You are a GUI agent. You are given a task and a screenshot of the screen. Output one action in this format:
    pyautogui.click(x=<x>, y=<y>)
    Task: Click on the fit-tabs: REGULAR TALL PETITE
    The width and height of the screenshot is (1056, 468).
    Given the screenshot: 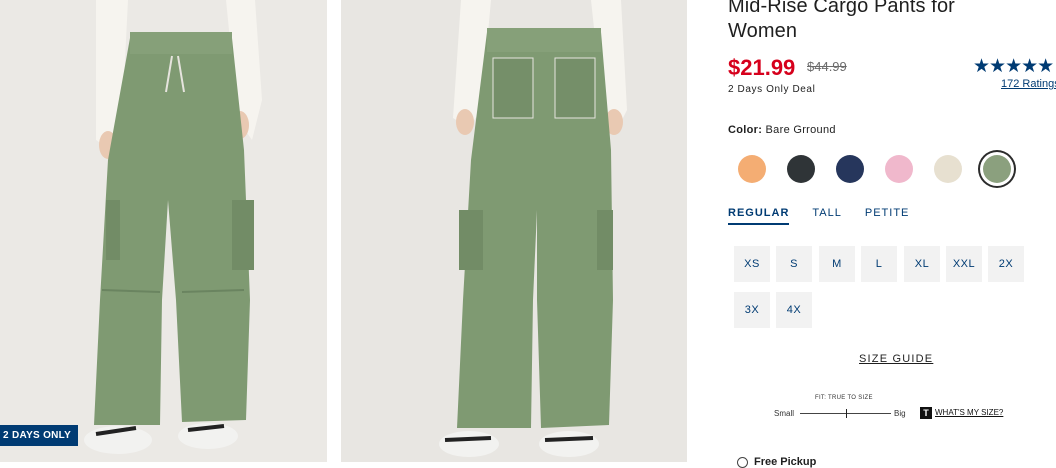 What is the action you would take?
    pyautogui.click(x=830, y=216)
    